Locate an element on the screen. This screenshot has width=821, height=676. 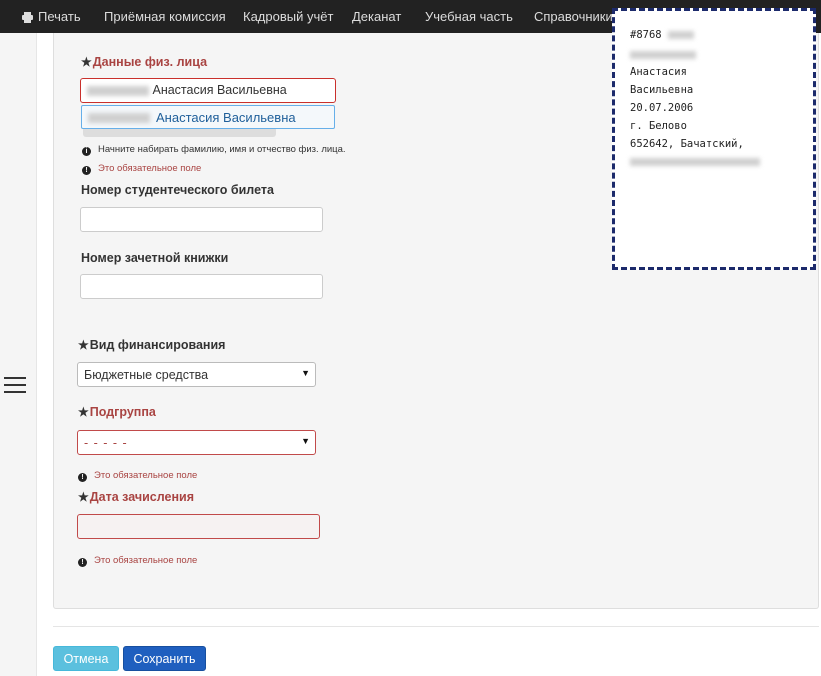
suggestion-shadow is located at coordinates (179, 132).